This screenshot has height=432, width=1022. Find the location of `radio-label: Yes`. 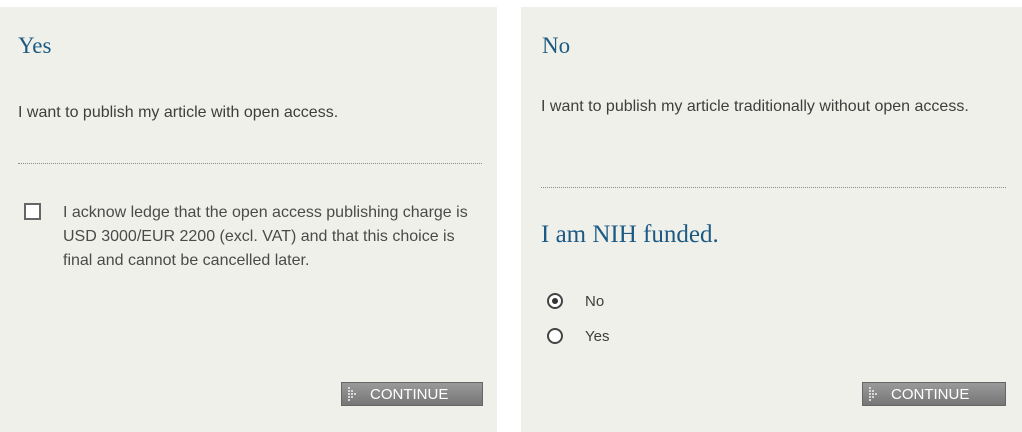

radio-label: Yes is located at coordinates (597, 336).